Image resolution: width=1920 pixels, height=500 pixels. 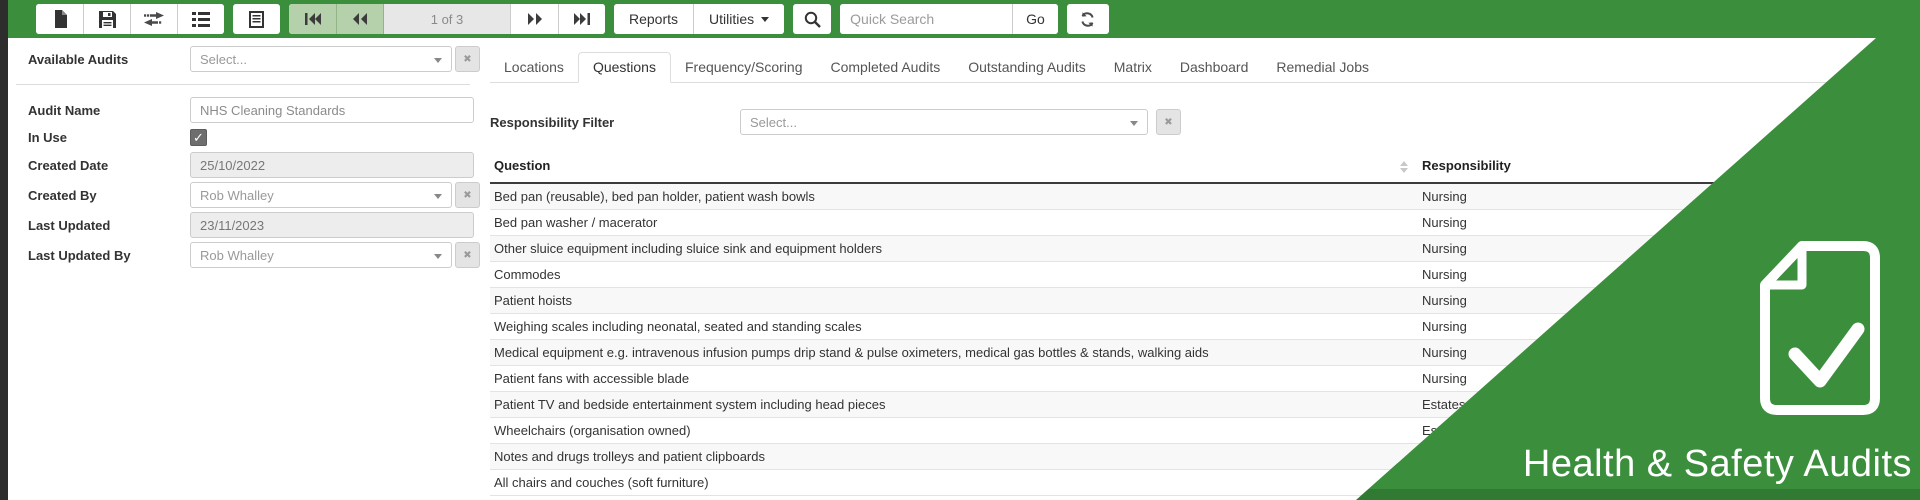 I want to click on tab-locations: Locations, so click(x=534, y=67).